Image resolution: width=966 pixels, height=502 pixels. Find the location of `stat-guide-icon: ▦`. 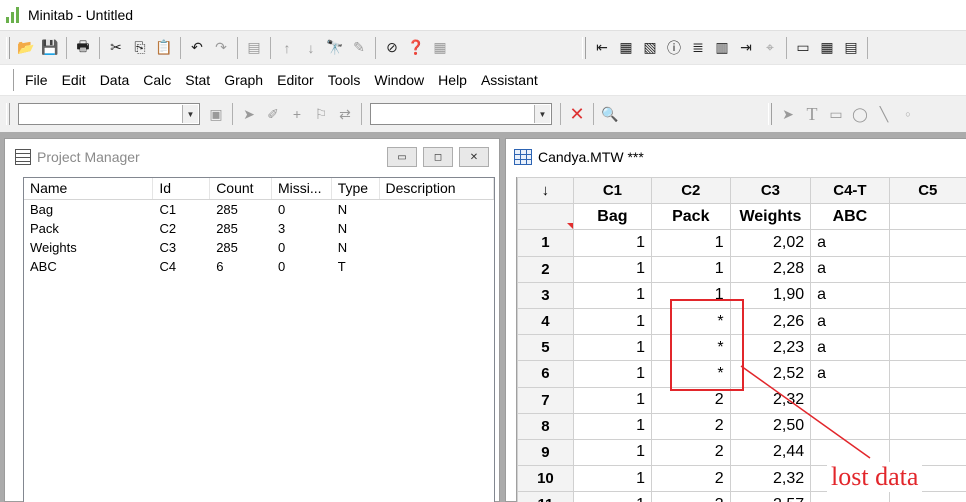

stat-guide-icon: ▦ is located at coordinates (440, 48).